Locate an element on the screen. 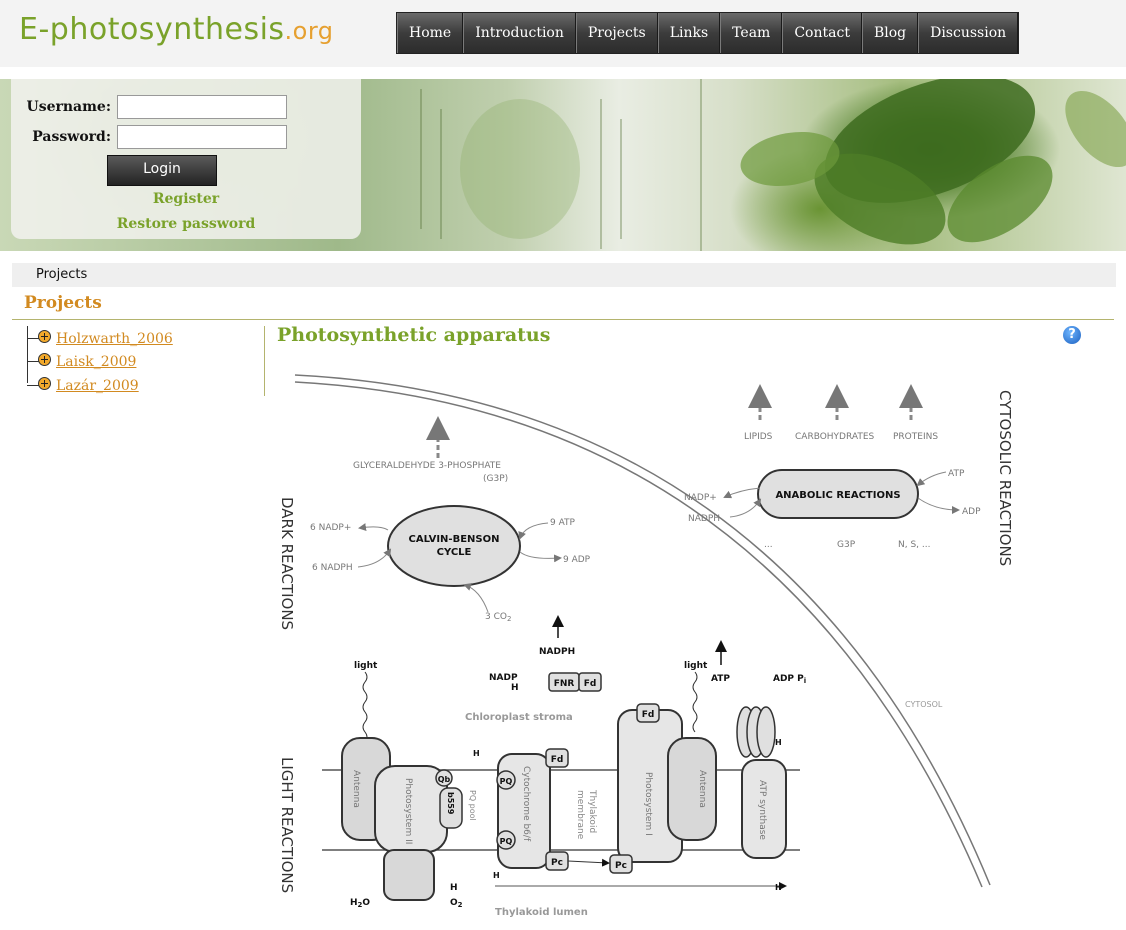 The height and width of the screenshot is (930, 1126). fd-label-psi: Fd is located at coordinates (648, 715).